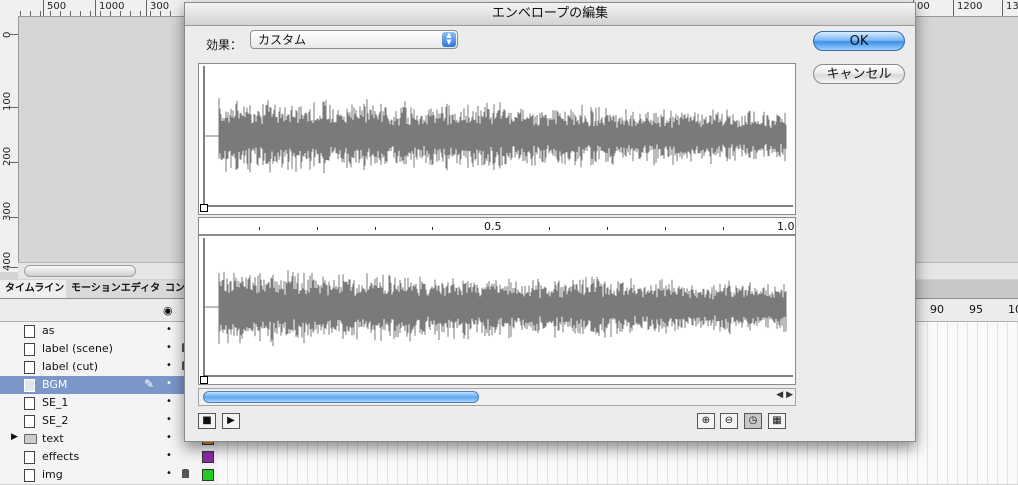  What do you see at coordinates (1013, 309) in the screenshot?
I see `frame-number: 10` at bounding box center [1013, 309].